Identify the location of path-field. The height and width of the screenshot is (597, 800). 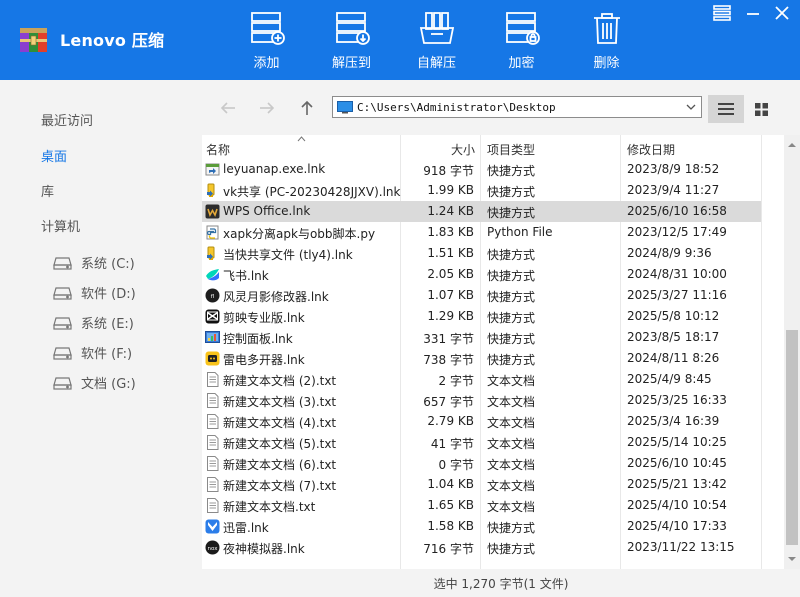
(517, 107).